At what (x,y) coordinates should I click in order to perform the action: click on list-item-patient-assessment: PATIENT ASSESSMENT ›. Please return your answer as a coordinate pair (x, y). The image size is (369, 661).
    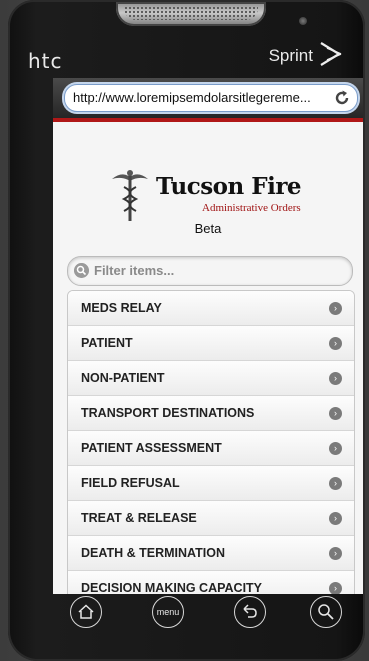
    Looking at the image, I should click on (211, 448).